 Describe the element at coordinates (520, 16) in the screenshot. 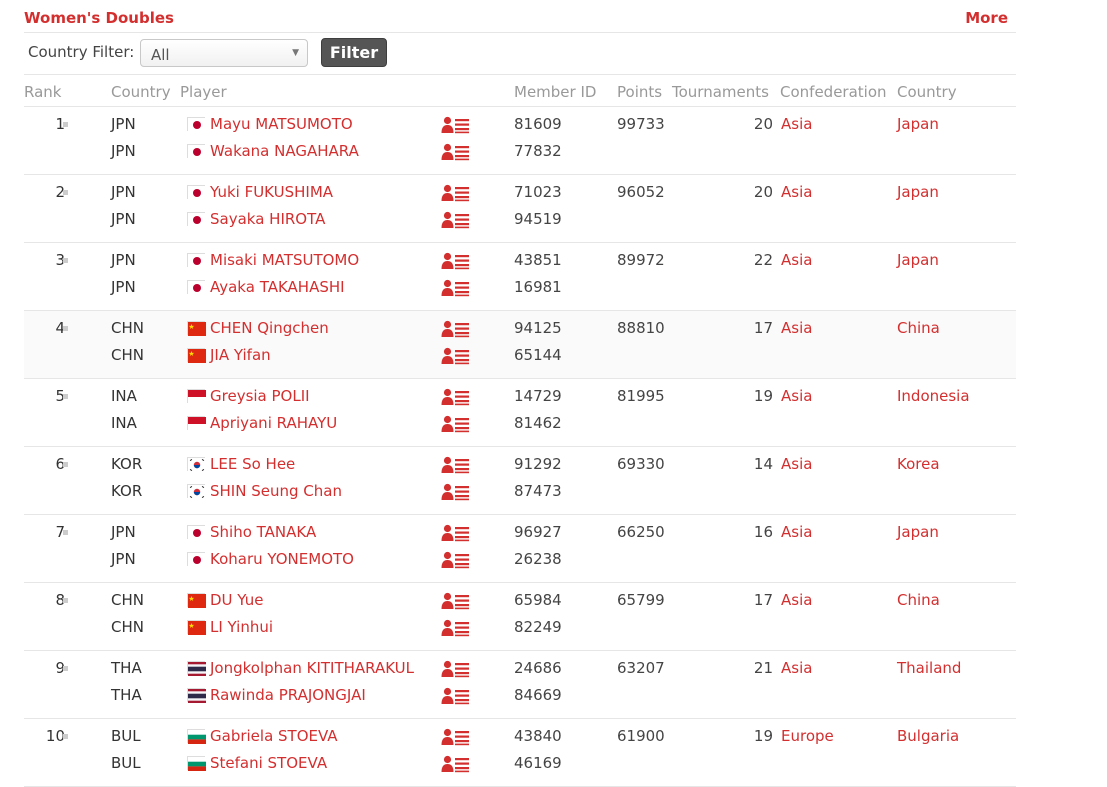

I see `widget-header: Women's Doubles More` at that location.